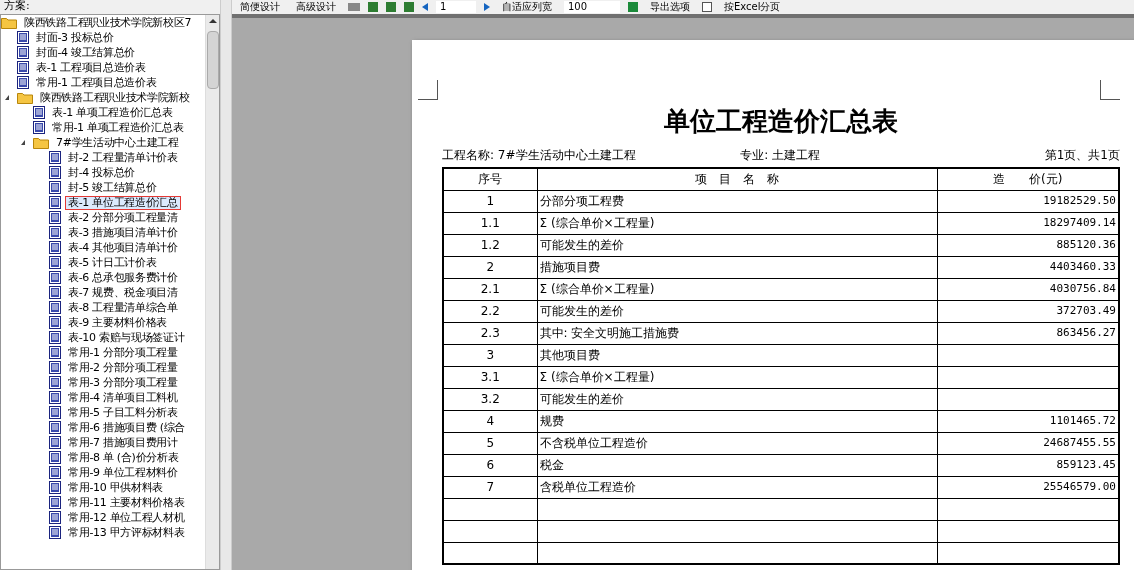 The width and height of the screenshot is (1134, 570). What do you see at coordinates (126, 337) in the screenshot?
I see `tree-item: 表-10 索赔与现场签证计` at bounding box center [126, 337].